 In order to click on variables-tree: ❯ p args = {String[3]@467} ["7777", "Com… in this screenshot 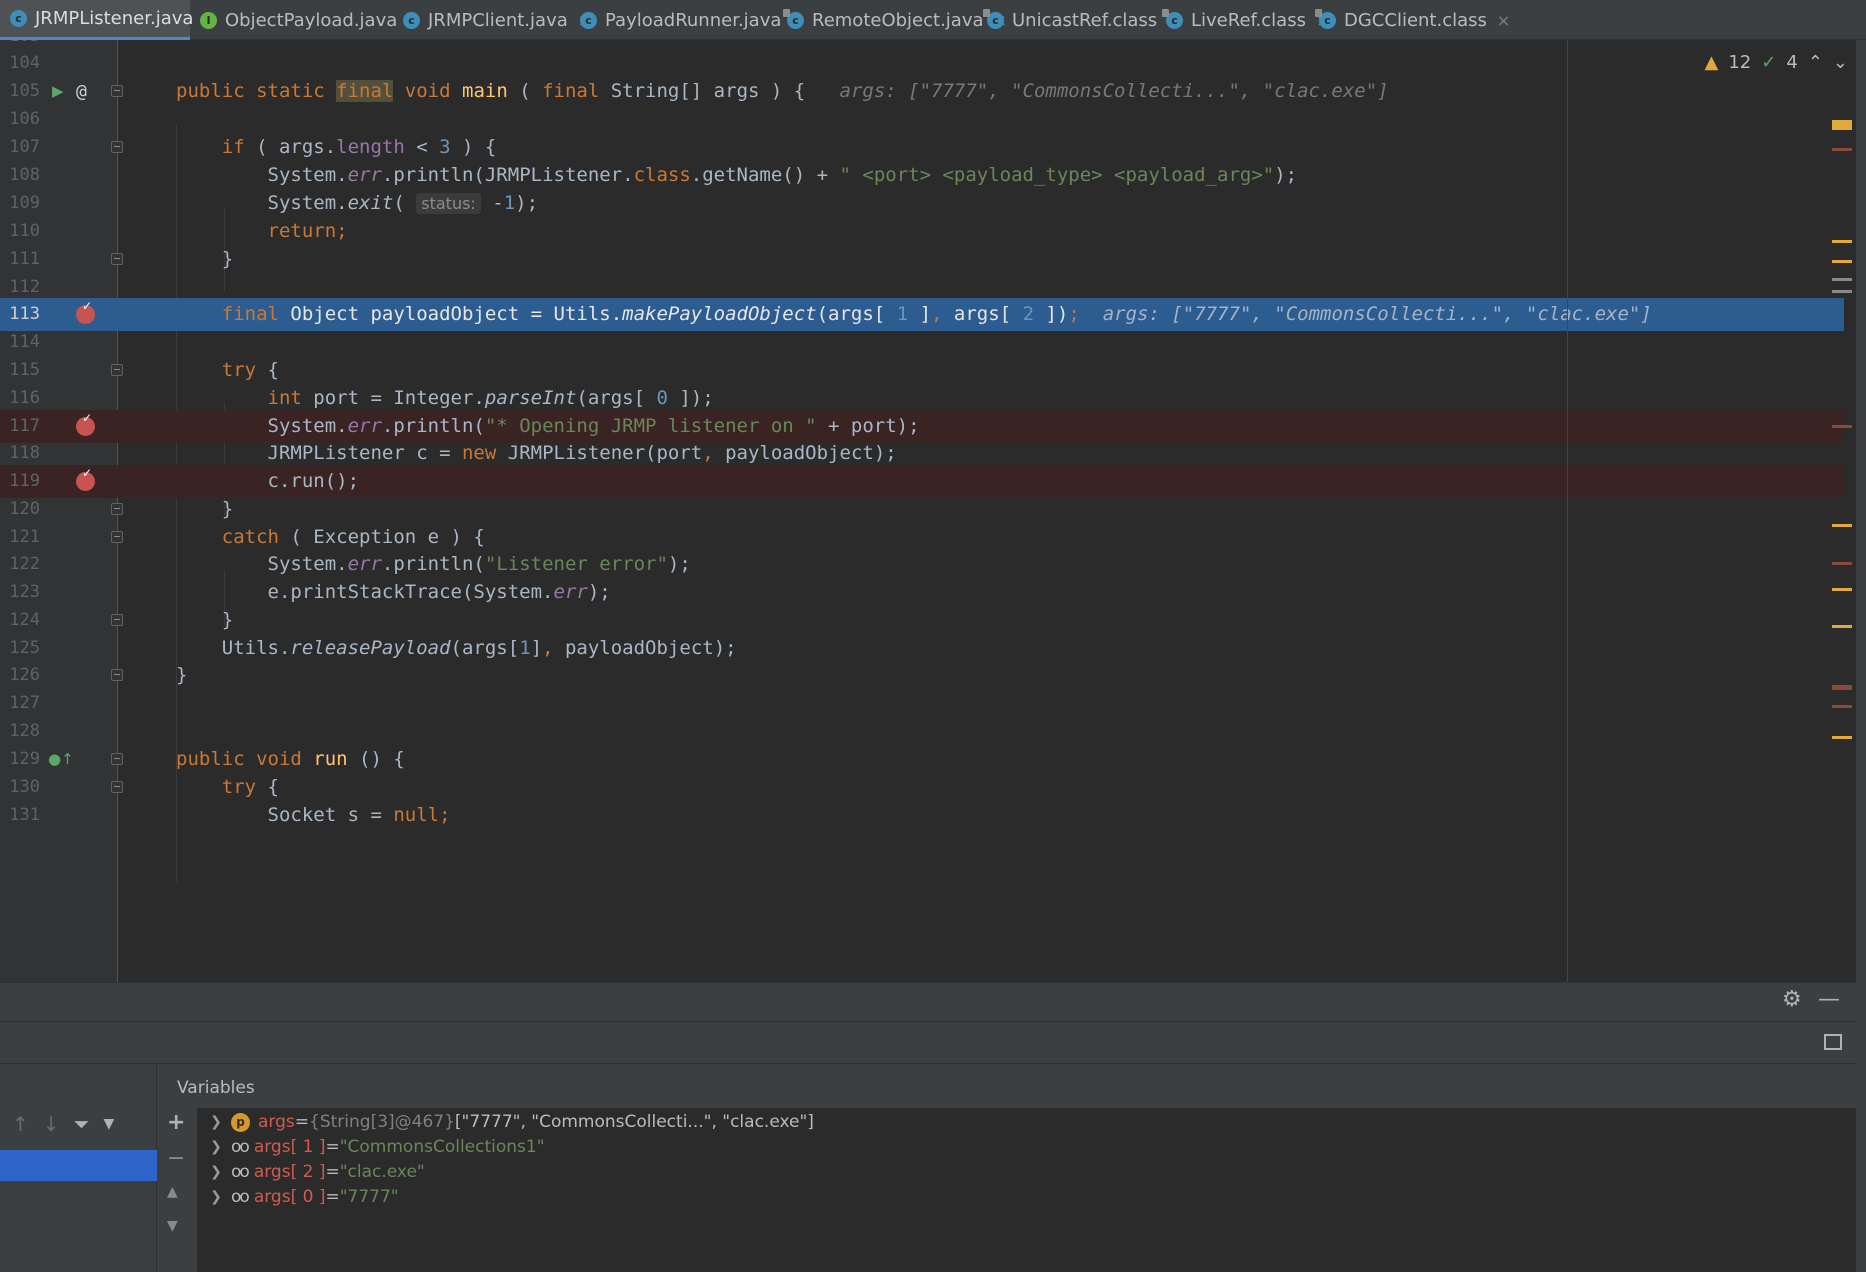, I will do `click(1026, 1190)`.